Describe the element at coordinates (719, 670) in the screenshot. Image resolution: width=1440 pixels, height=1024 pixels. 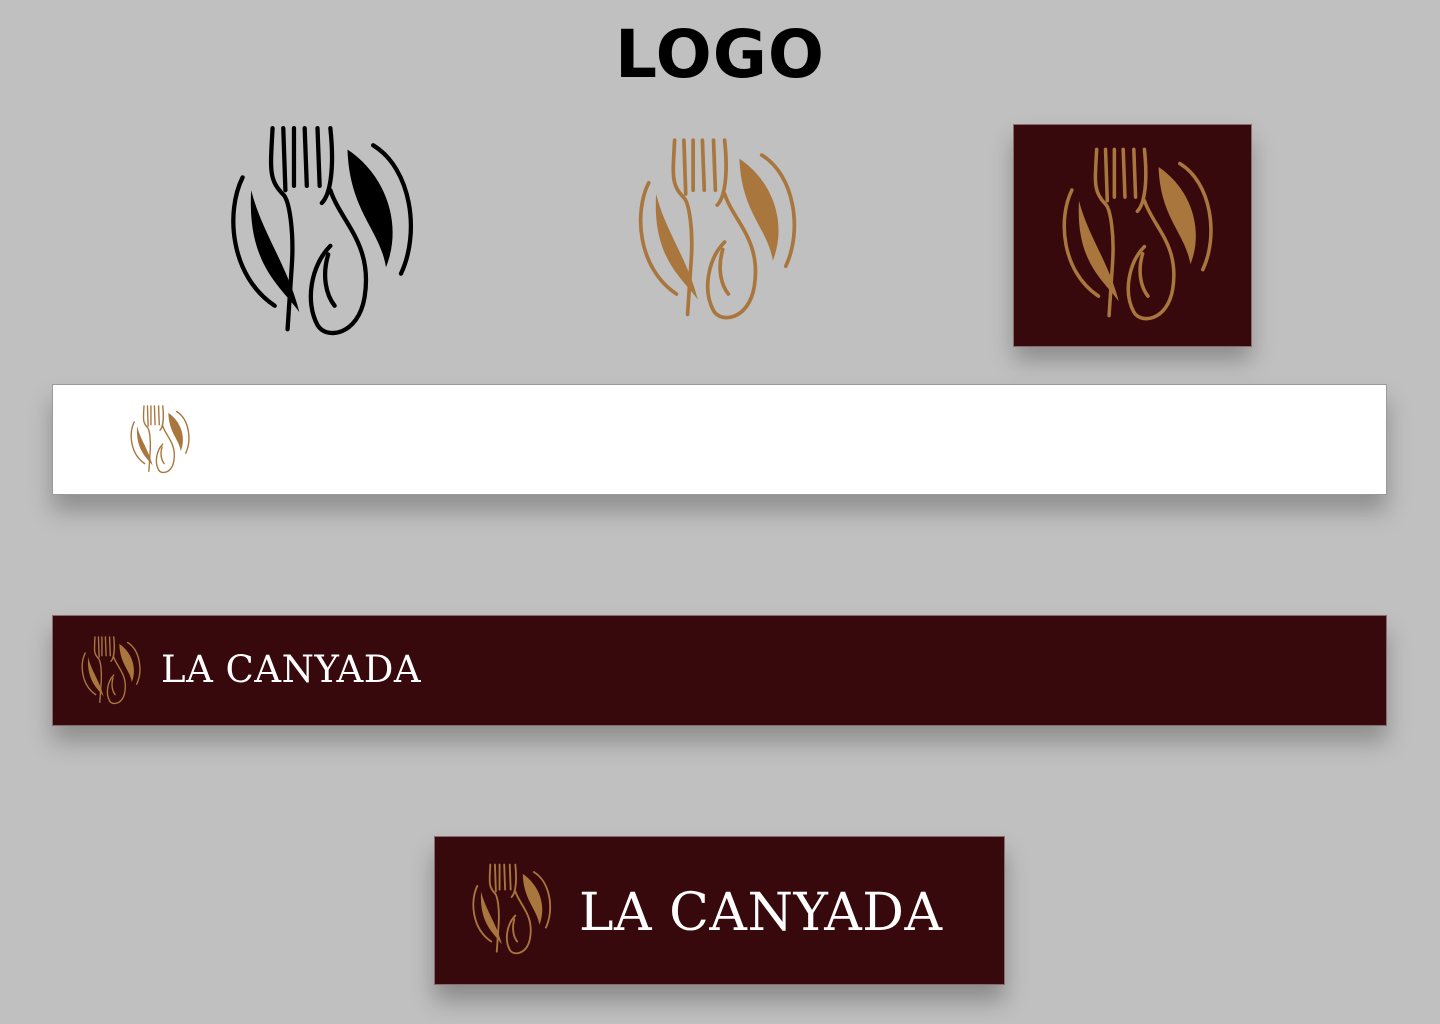
I see `burgundy-banner: LA CANYADA` at that location.